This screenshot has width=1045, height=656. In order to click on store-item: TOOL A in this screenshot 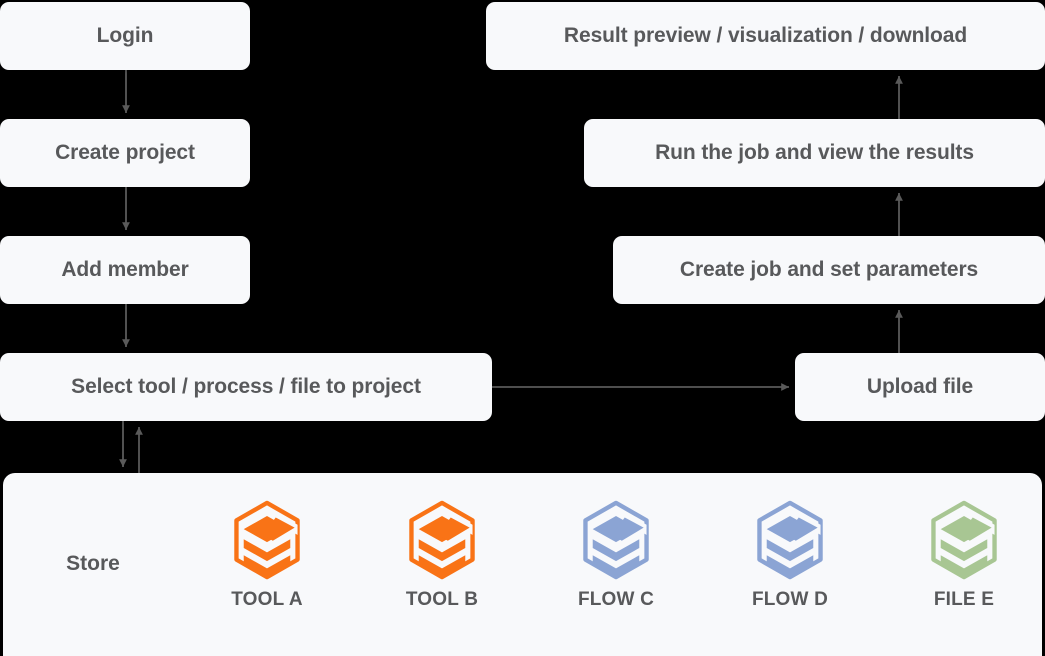, I will do `click(267, 555)`.